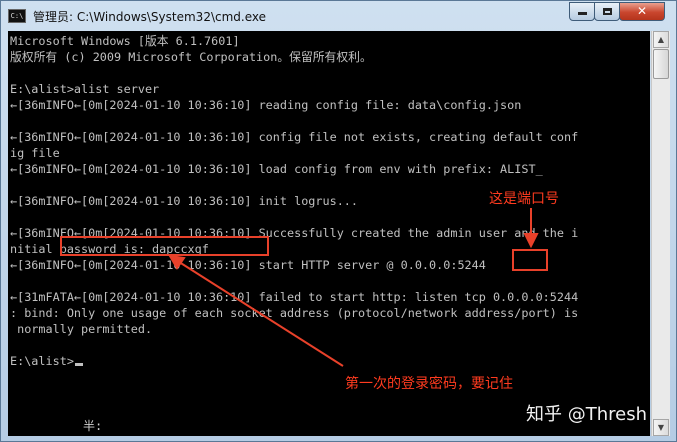  What do you see at coordinates (586, 414) in the screenshot?
I see `watermark: 知乎 @Thresh` at bounding box center [586, 414].